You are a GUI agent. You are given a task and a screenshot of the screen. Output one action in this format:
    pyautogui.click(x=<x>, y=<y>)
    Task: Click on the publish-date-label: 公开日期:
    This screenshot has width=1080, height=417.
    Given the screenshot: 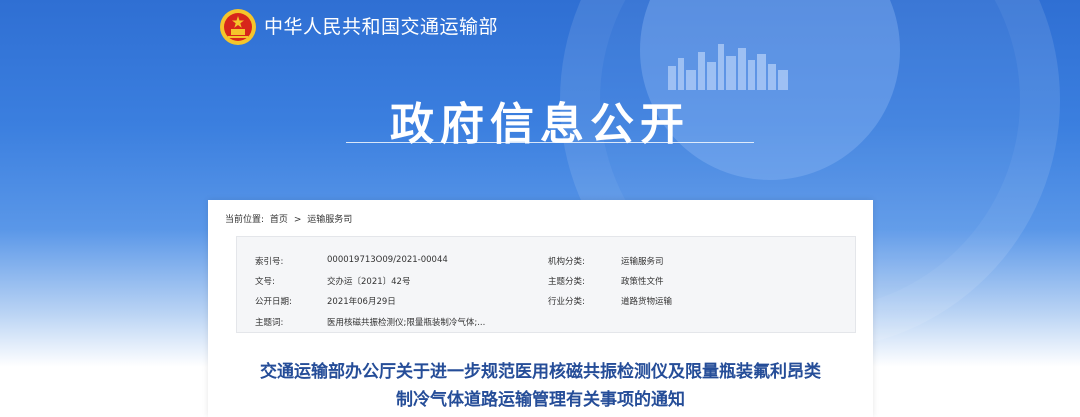 What is the action you would take?
    pyautogui.click(x=273, y=302)
    